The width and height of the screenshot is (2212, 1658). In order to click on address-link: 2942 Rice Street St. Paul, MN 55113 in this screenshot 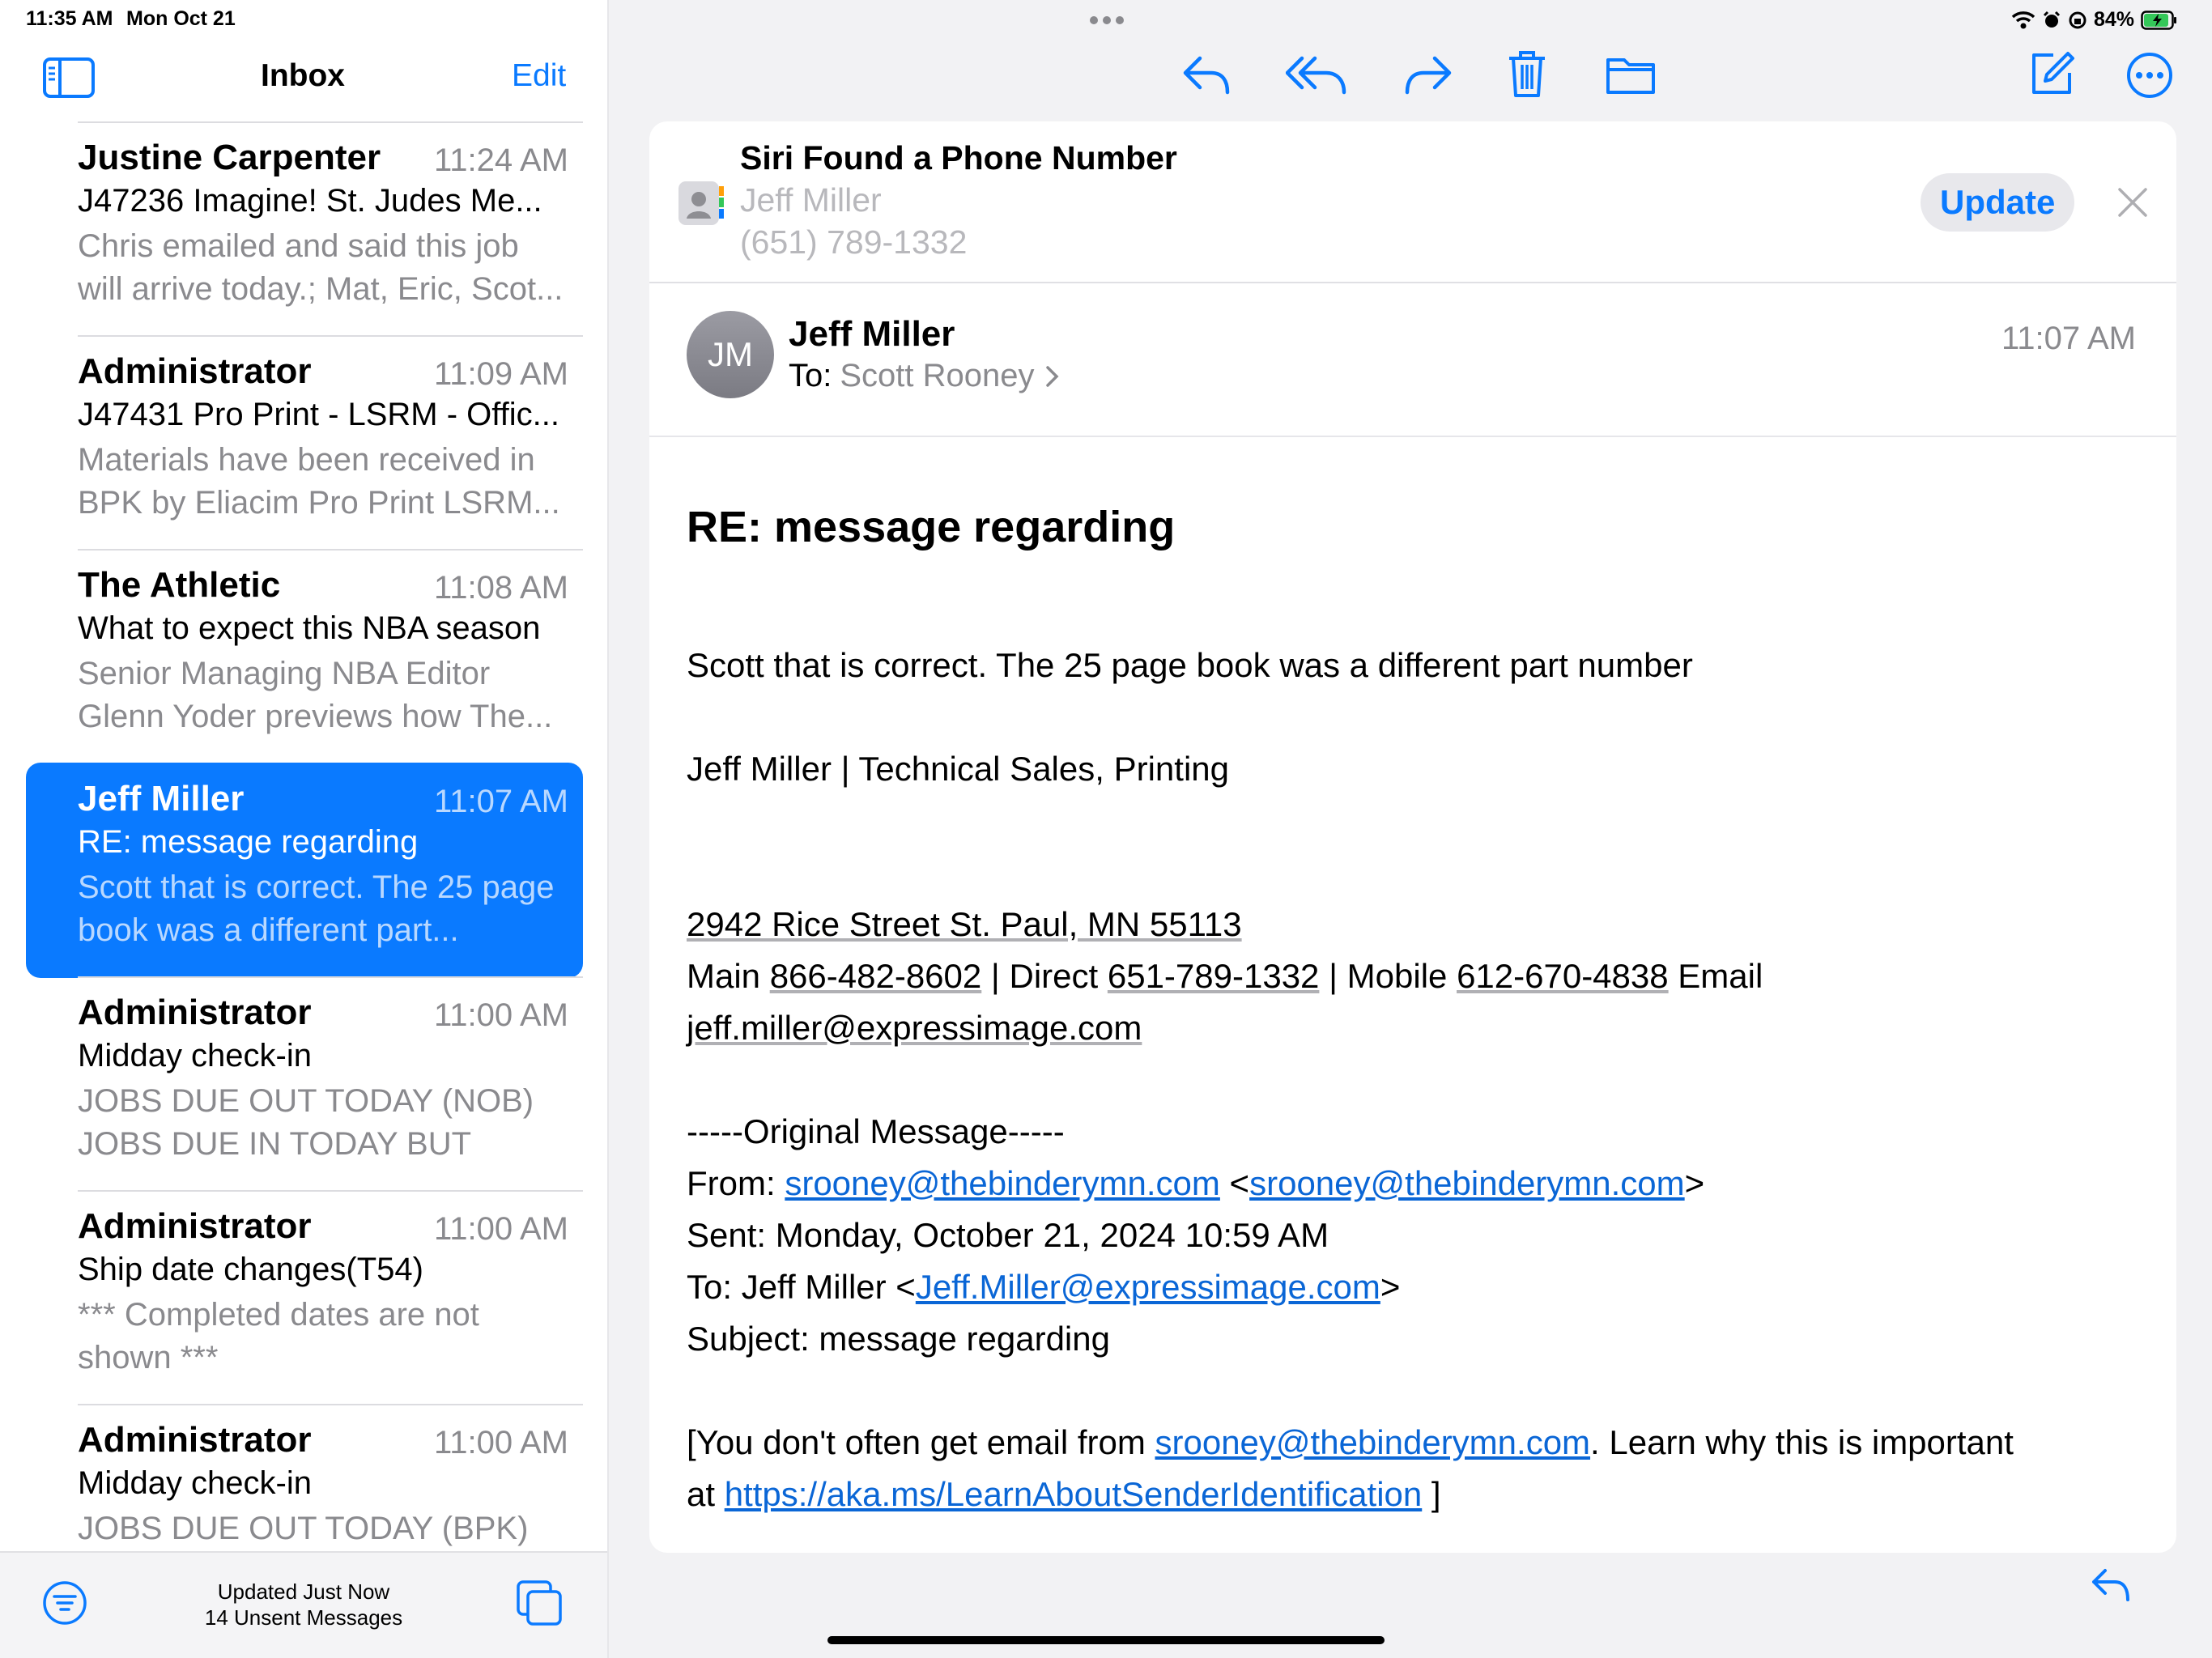, I will do `click(965, 924)`.